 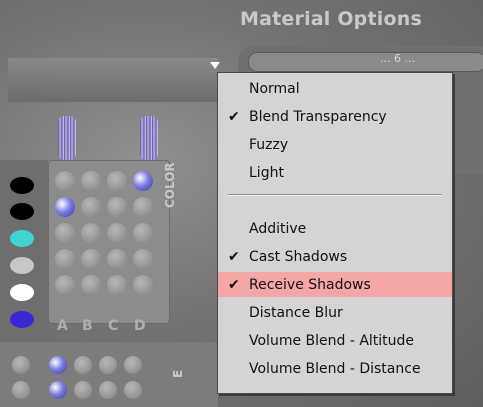 What do you see at coordinates (365, 62) in the screenshot?
I see `material-control-field` at bounding box center [365, 62].